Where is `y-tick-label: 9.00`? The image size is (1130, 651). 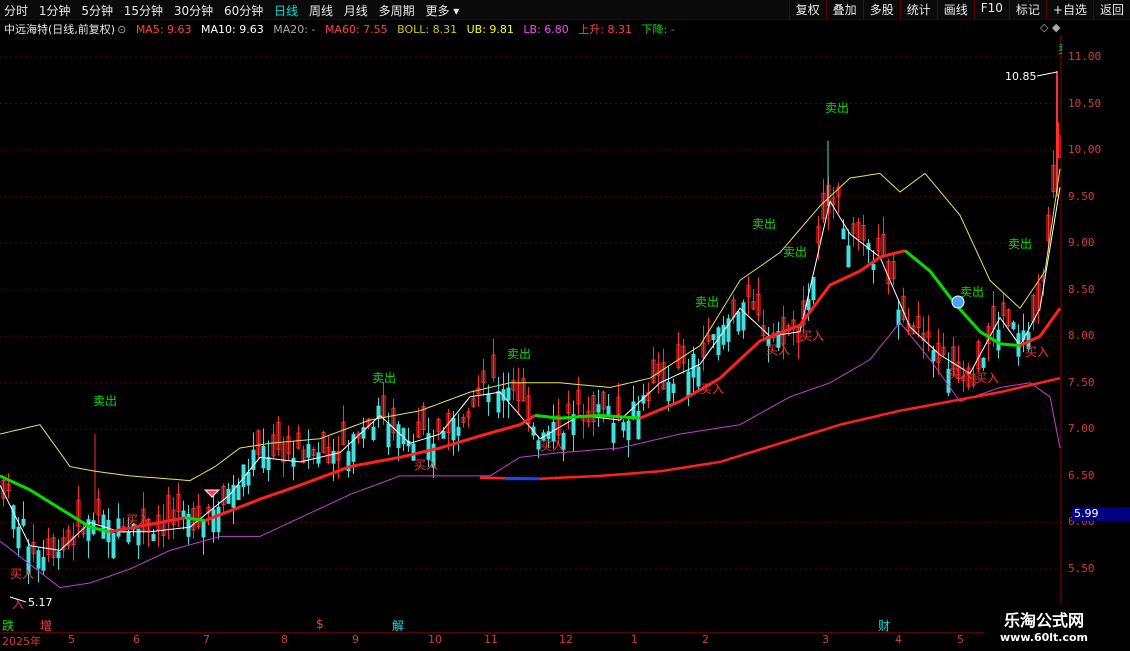
y-tick-label: 9.00 is located at coordinates (1081, 243).